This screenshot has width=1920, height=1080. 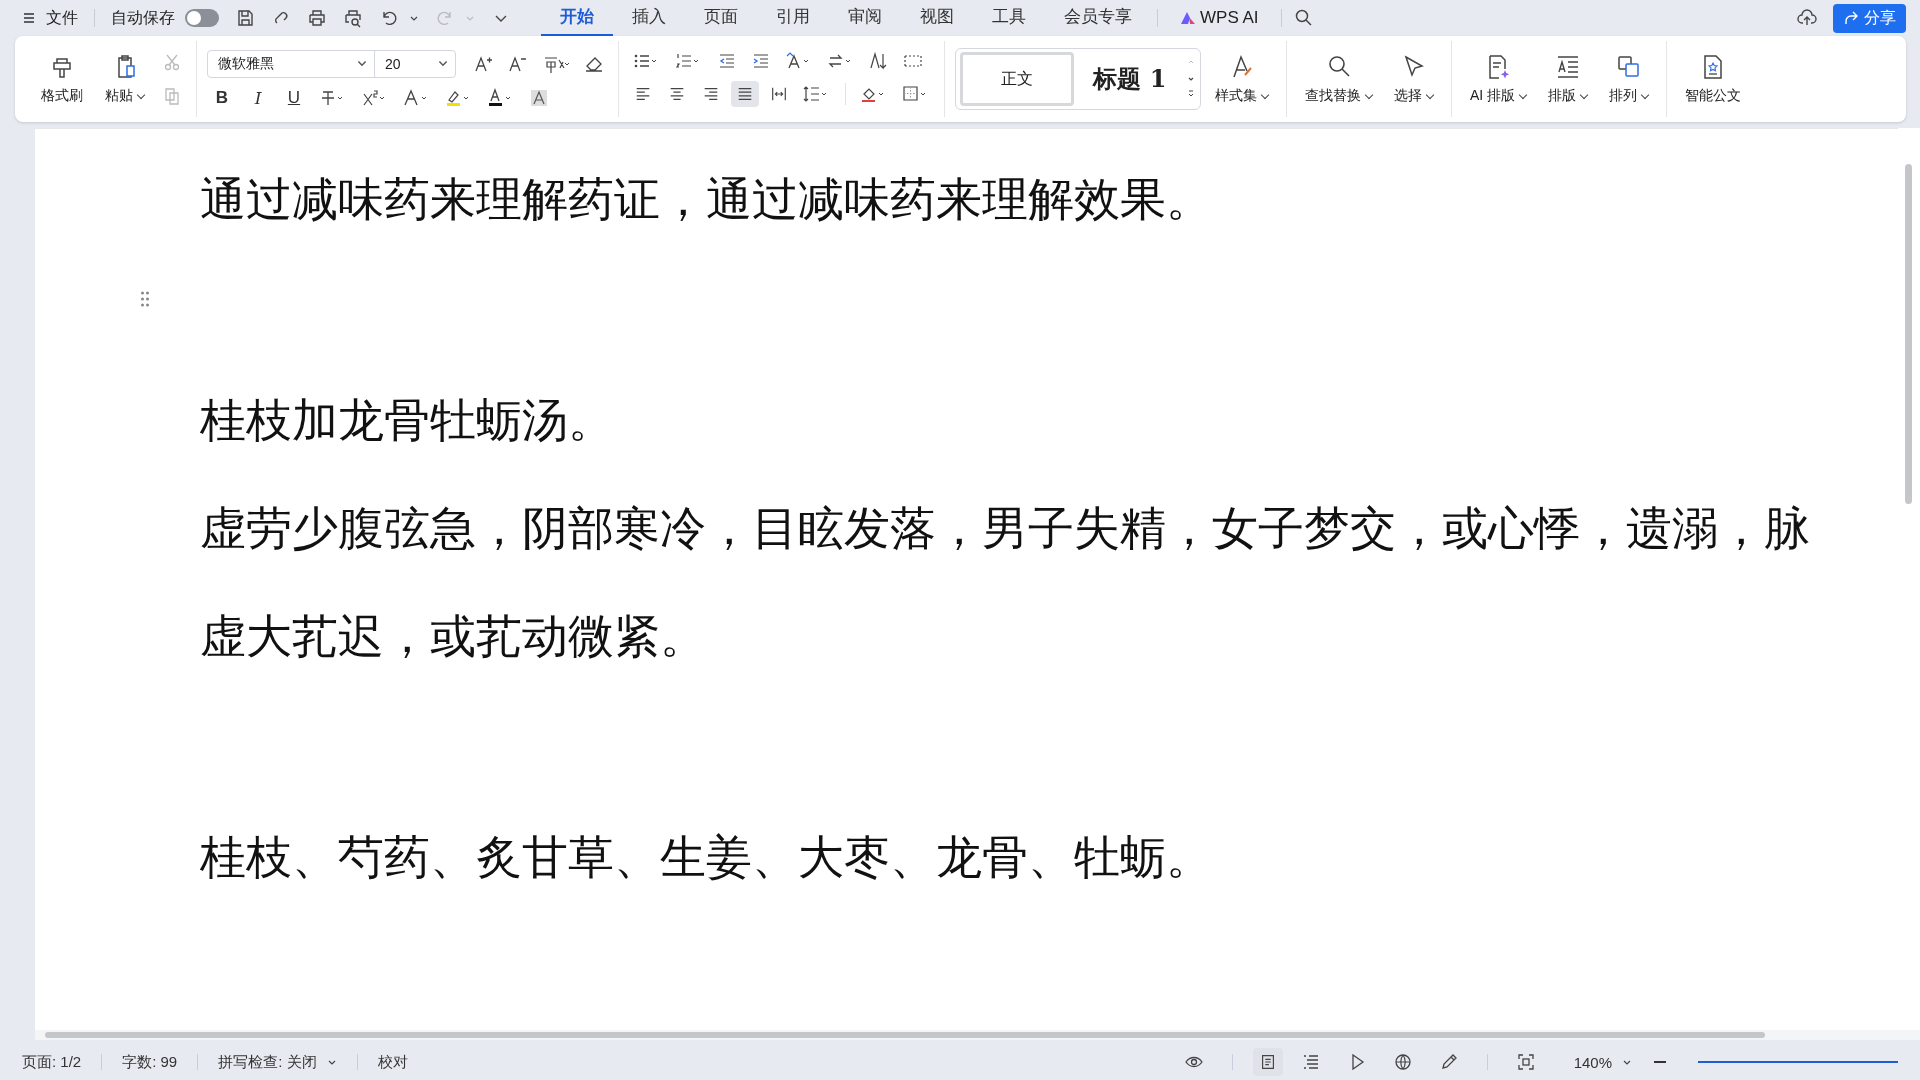 I want to click on ribbon-tab: 会员专享, so click(x=1098, y=18).